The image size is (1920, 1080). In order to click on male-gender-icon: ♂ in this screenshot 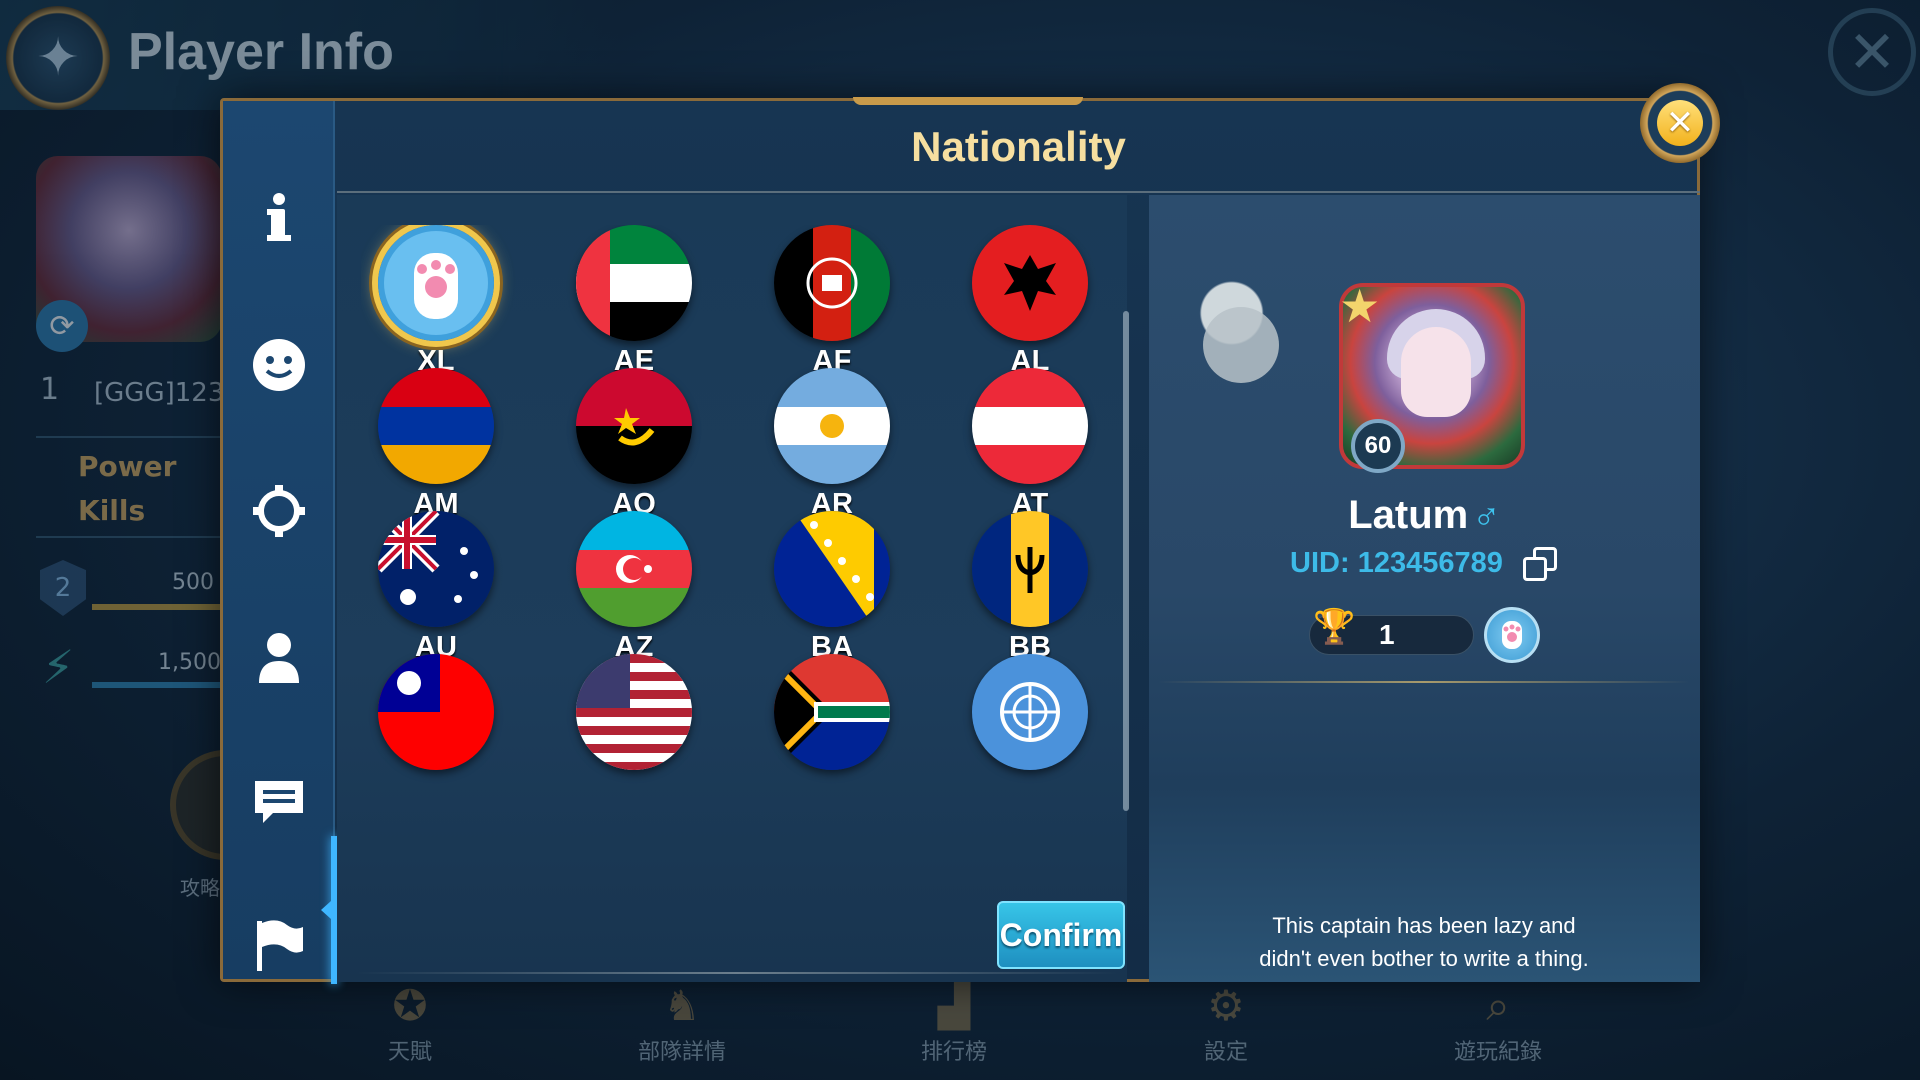, I will do `click(1486, 516)`.